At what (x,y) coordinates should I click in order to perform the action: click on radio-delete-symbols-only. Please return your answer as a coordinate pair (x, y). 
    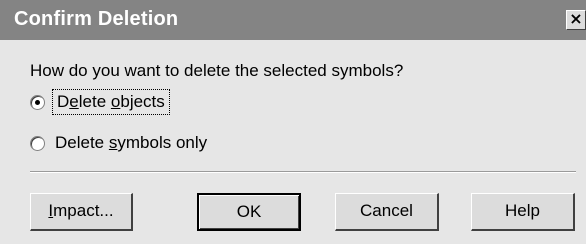
    Looking at the image, I should click on (37, 143).